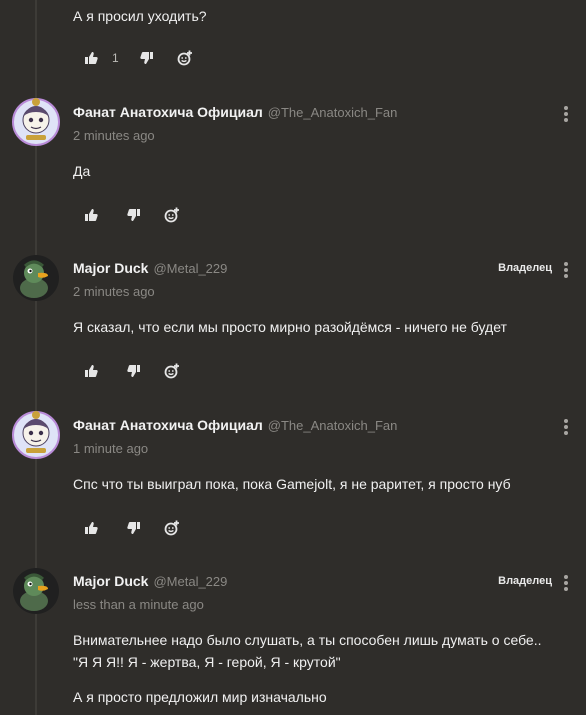 The width and height of the screenshot is (586, 715). Describe the element at coordinates (200, 697) in the screenshot. I see `comment-text-paragraph-2: А я просто предложил мир изначально` at that location.